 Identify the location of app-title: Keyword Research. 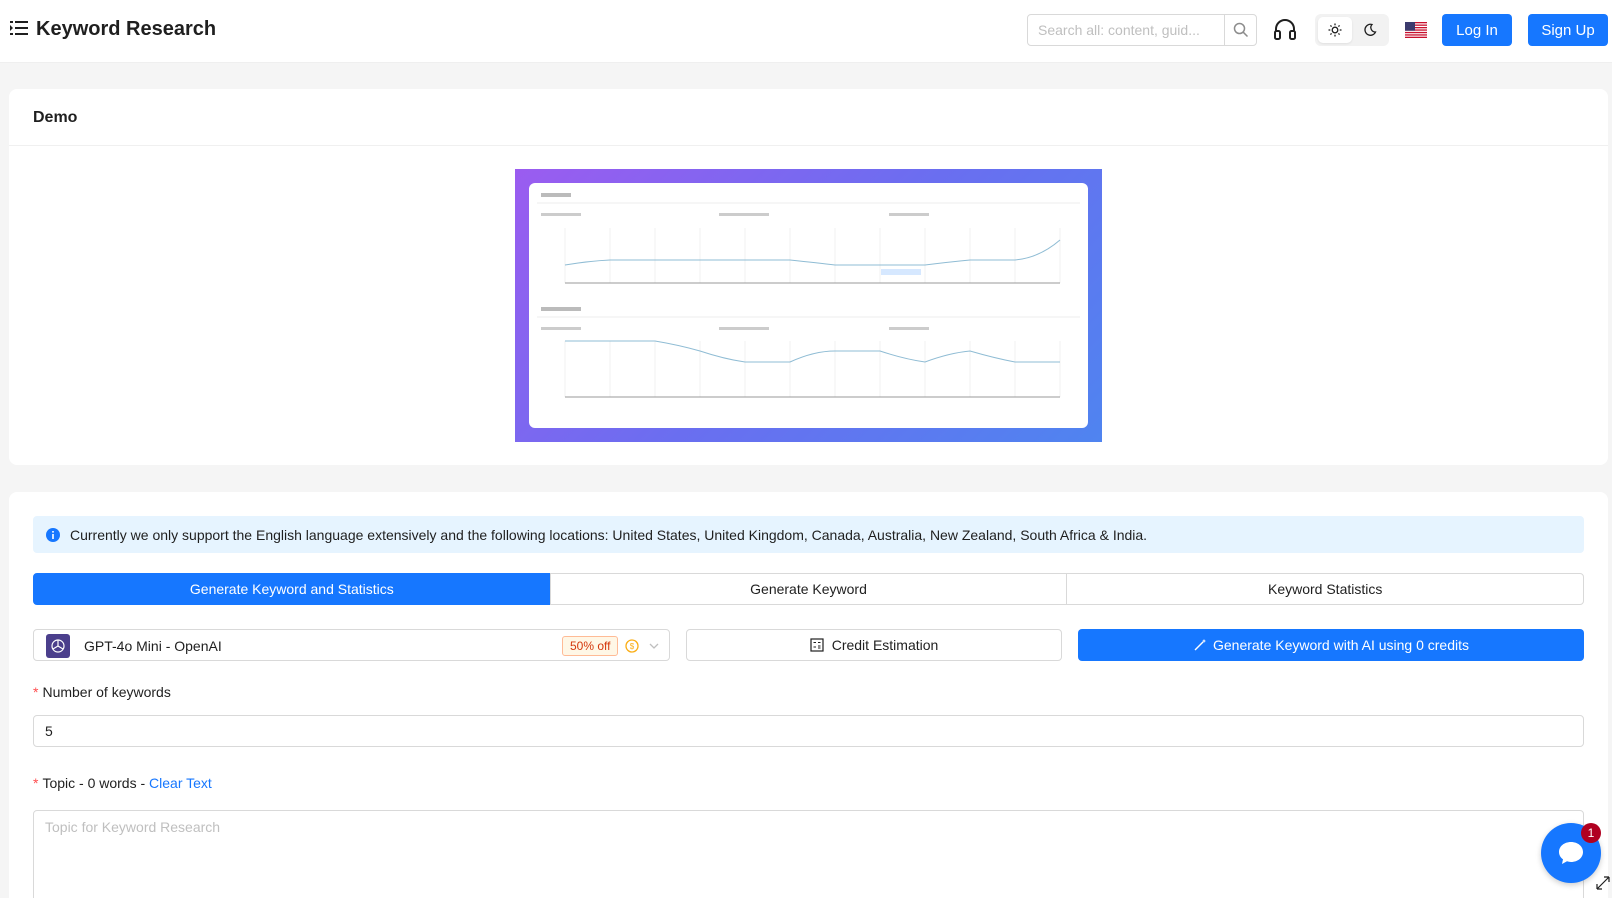
(126, 29).